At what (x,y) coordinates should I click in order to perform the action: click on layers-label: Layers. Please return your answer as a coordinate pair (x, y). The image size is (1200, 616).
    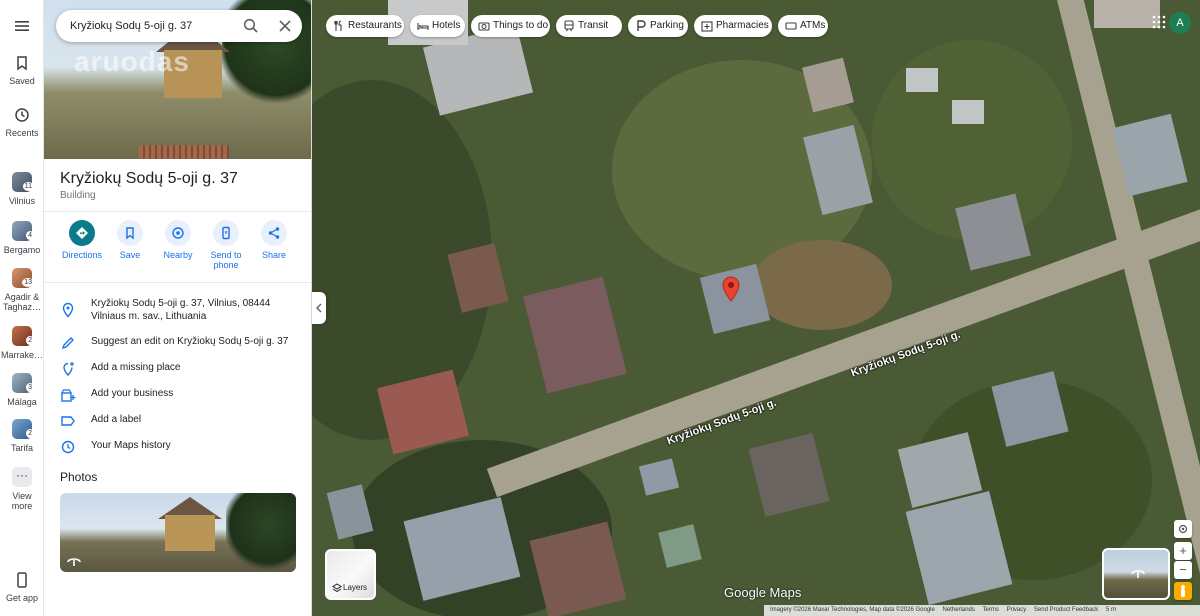
    Looking at the image, I should click on (355, 587).